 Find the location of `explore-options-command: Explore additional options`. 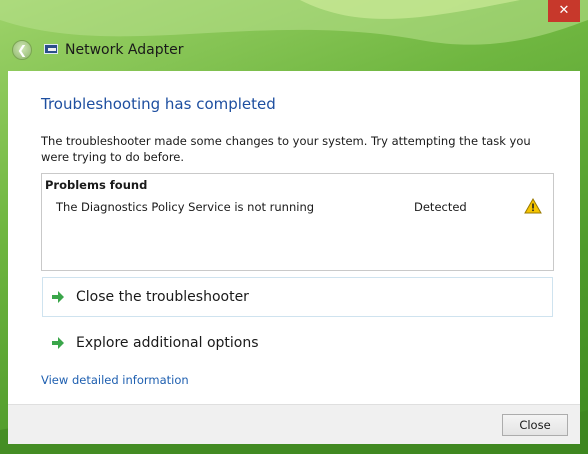

explore-options-command: Explore additional options is located at coordinates (297, 343).